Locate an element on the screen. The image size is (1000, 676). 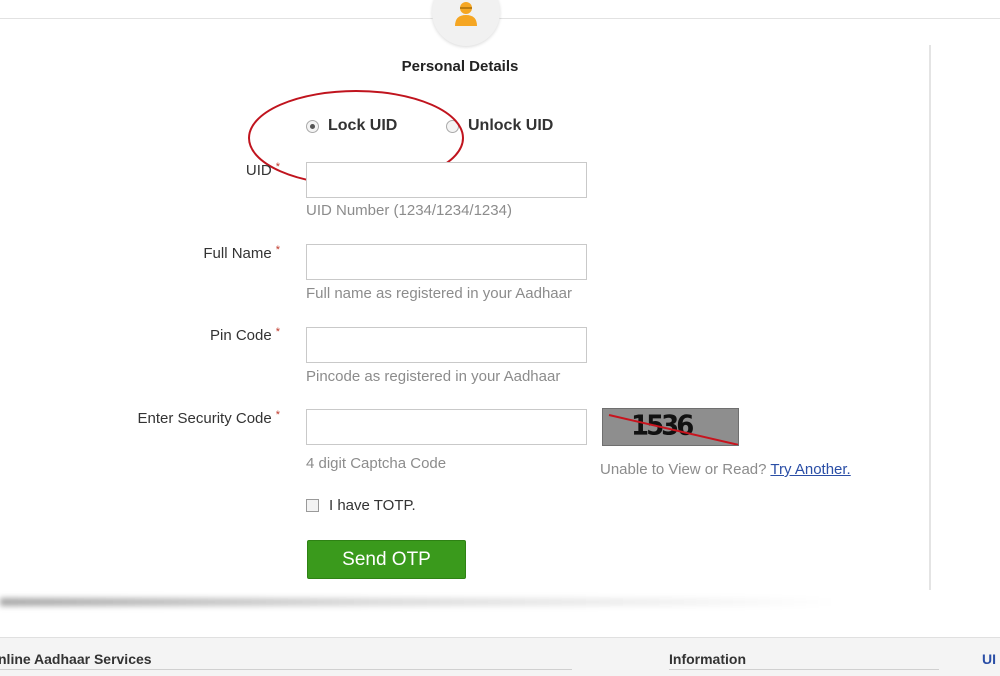
unable-text: Unable to View or Read? is located at coordinates (683, 469).